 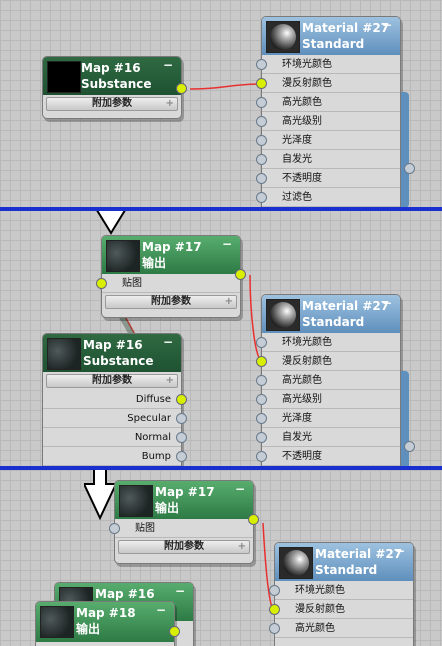 I want to click on map16-output-socket, so click(x=181, y=88).